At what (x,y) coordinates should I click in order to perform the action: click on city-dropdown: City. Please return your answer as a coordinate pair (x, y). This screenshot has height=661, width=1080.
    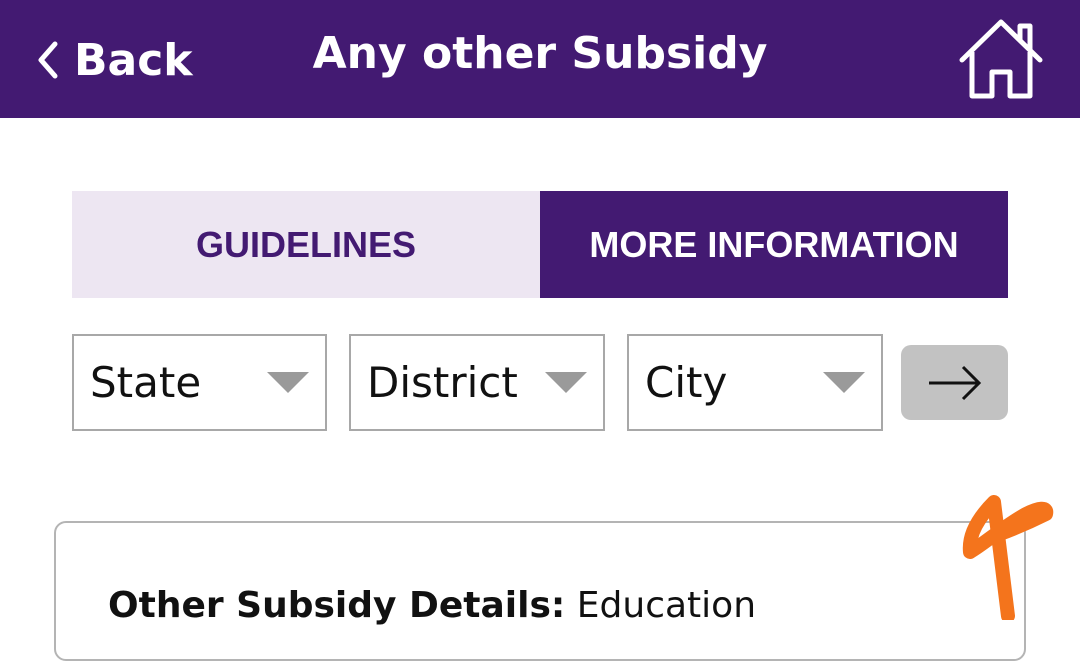
    Looking at the image, I should click on (755, 382).